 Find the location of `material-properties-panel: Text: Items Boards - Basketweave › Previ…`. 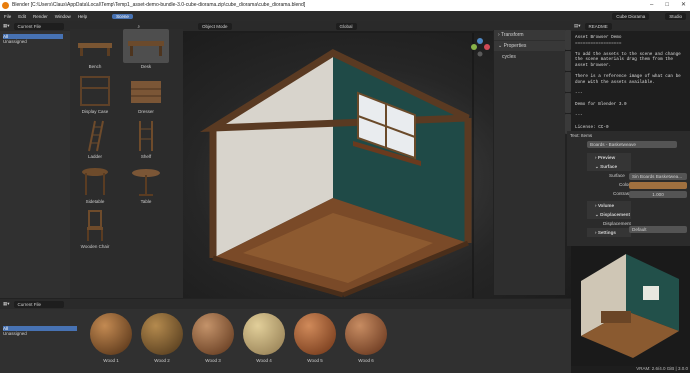

material-properties-panel: Text: Items Boards - Basketweave › Previ… is located at coordinates (628, 188).